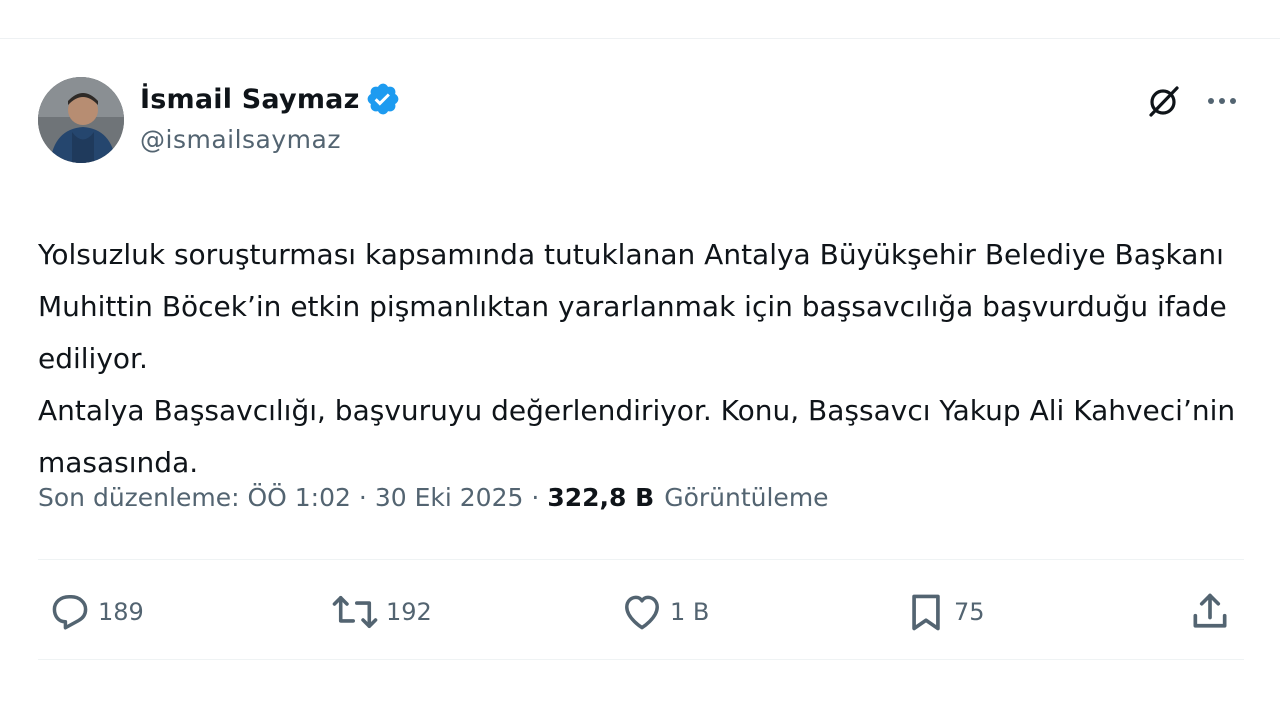 This screenshot has width=1280, height=720. I want to click on more-icon, so click(1222, 103).